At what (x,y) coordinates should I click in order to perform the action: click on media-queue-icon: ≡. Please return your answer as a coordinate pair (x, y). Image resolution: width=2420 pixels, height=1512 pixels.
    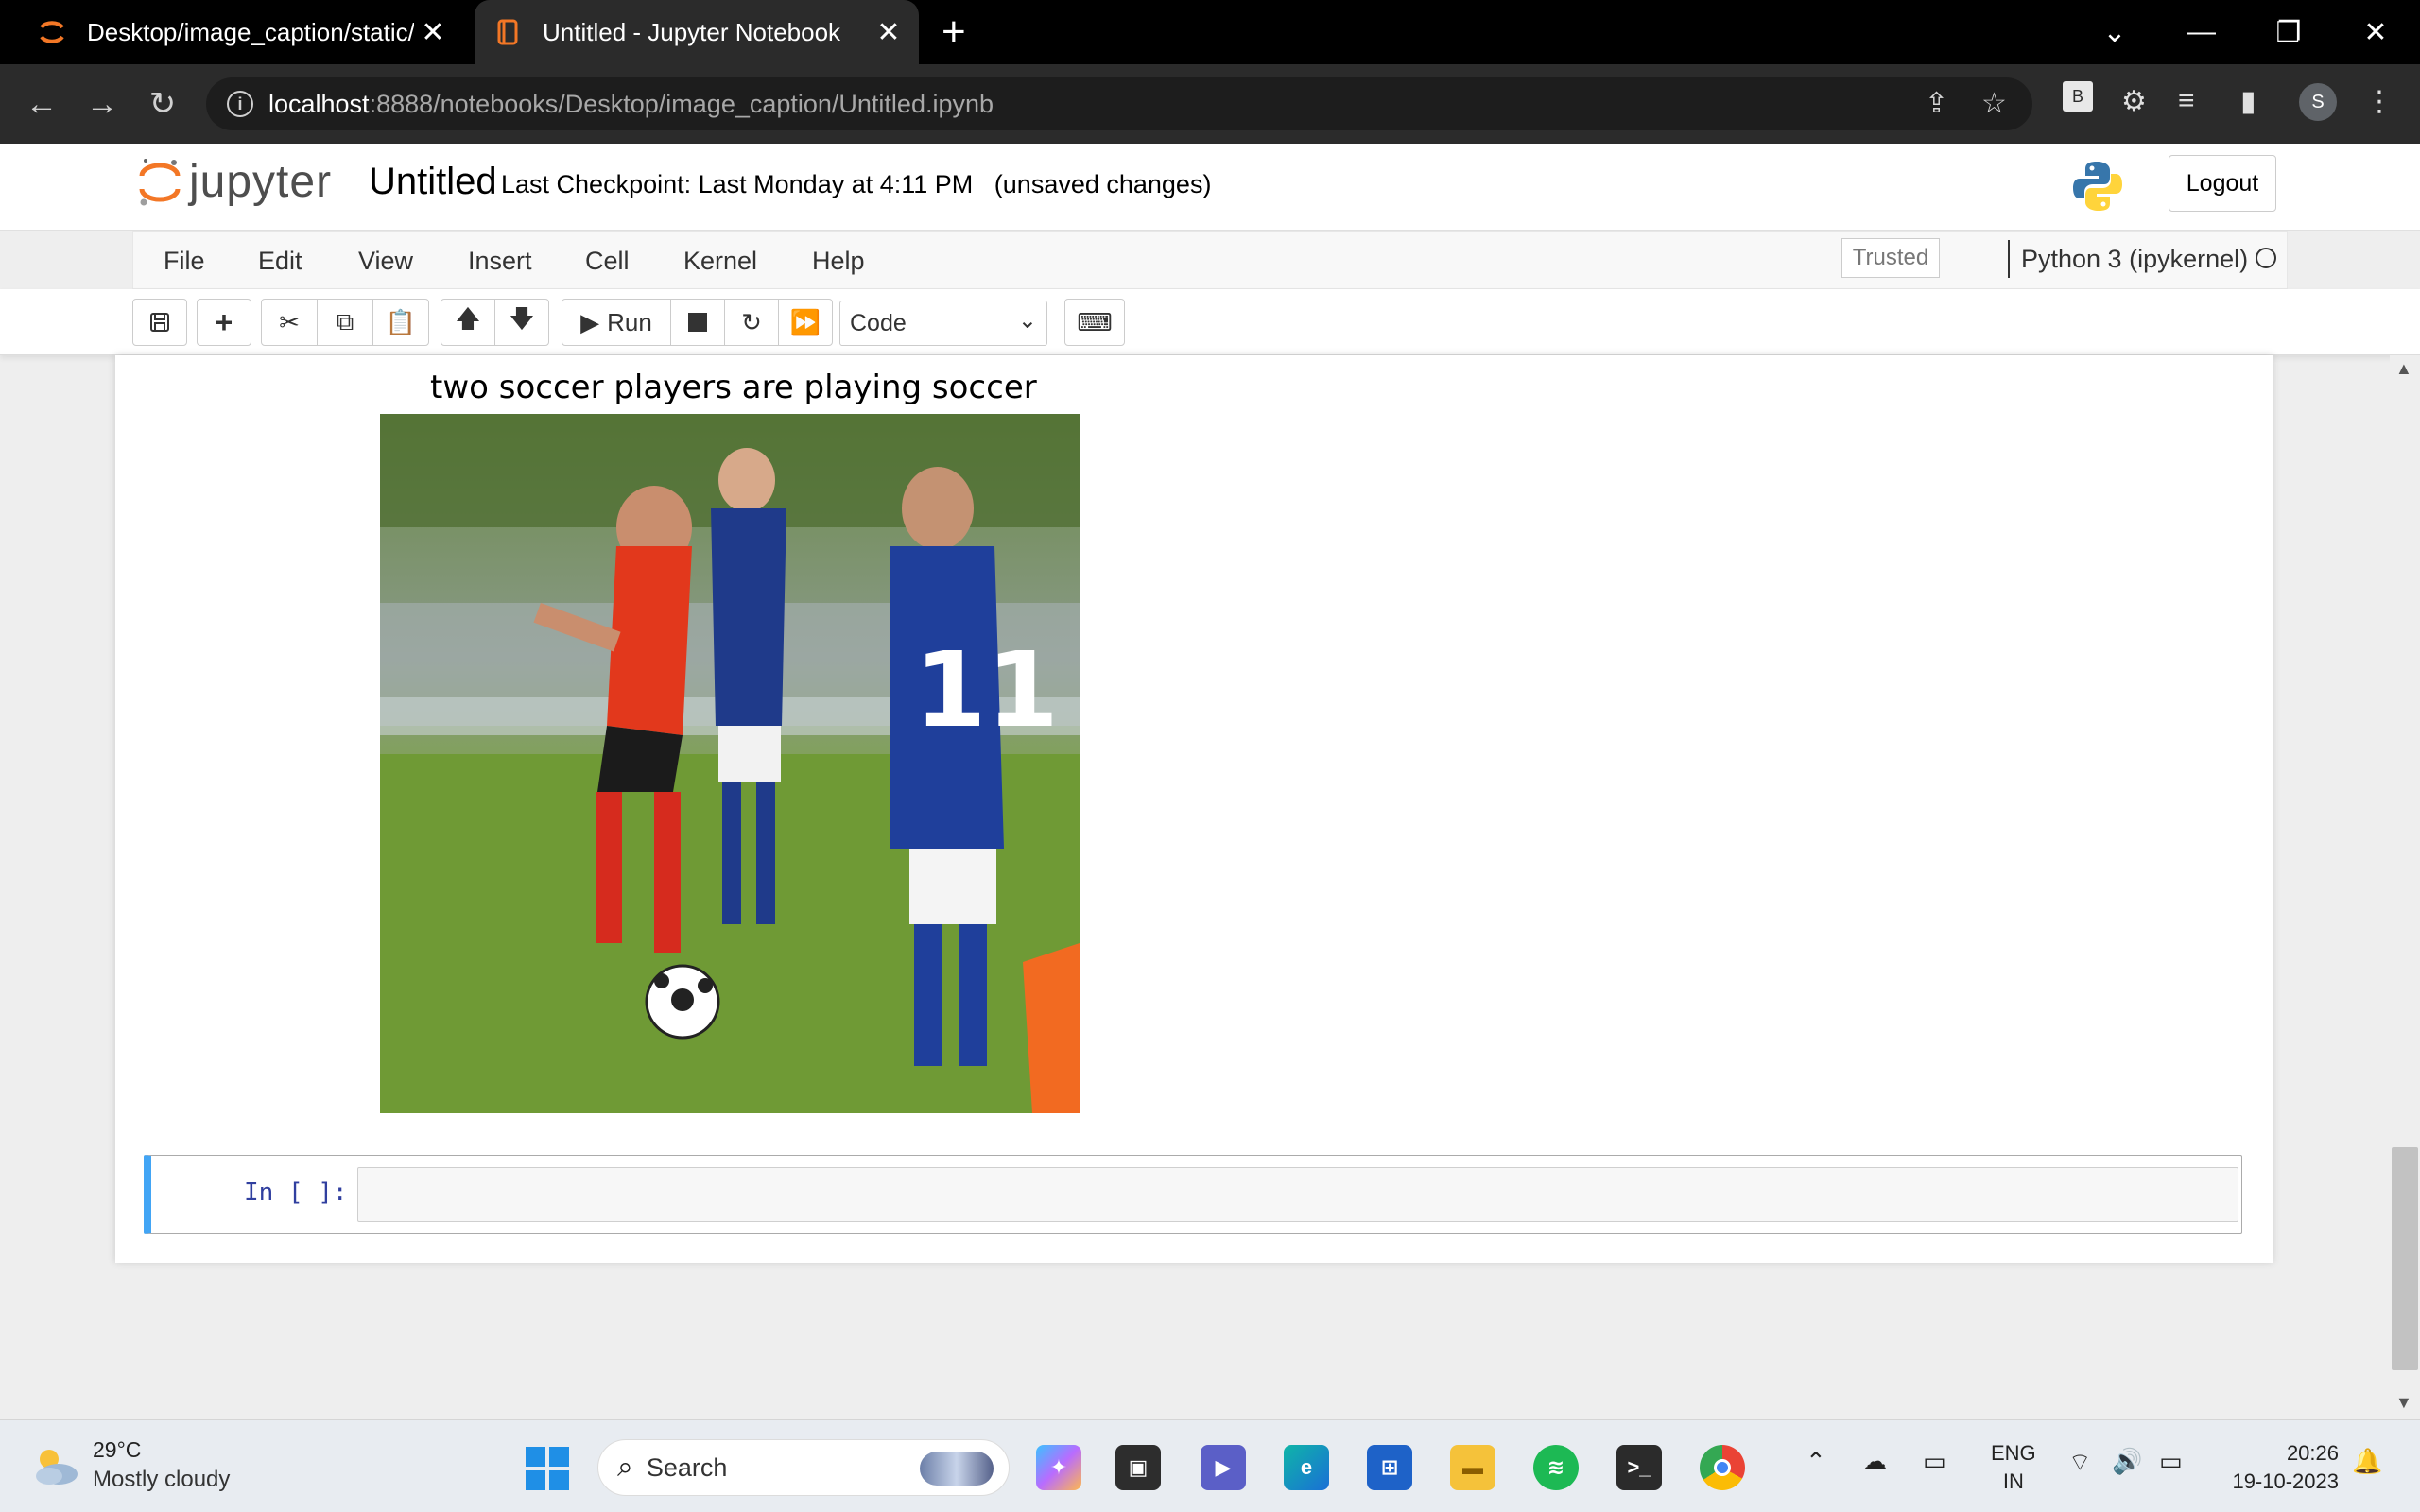
    Looking at the image, I should click on (2186, 101).